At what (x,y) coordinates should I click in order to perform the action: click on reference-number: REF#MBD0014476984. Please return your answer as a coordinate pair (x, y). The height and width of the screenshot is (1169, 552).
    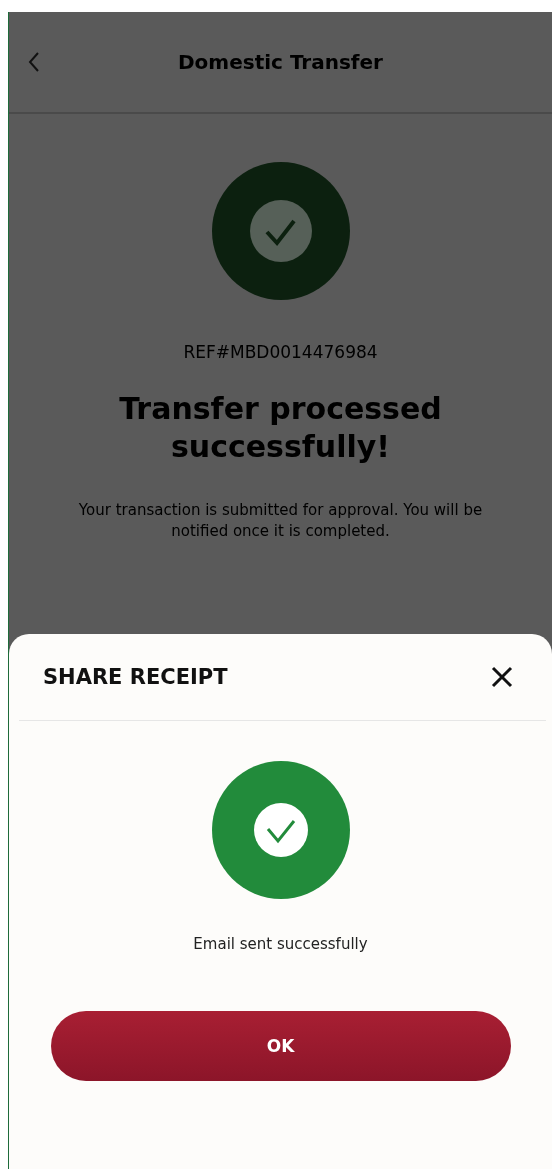
    Looking at the image, I should click on (280, 352).